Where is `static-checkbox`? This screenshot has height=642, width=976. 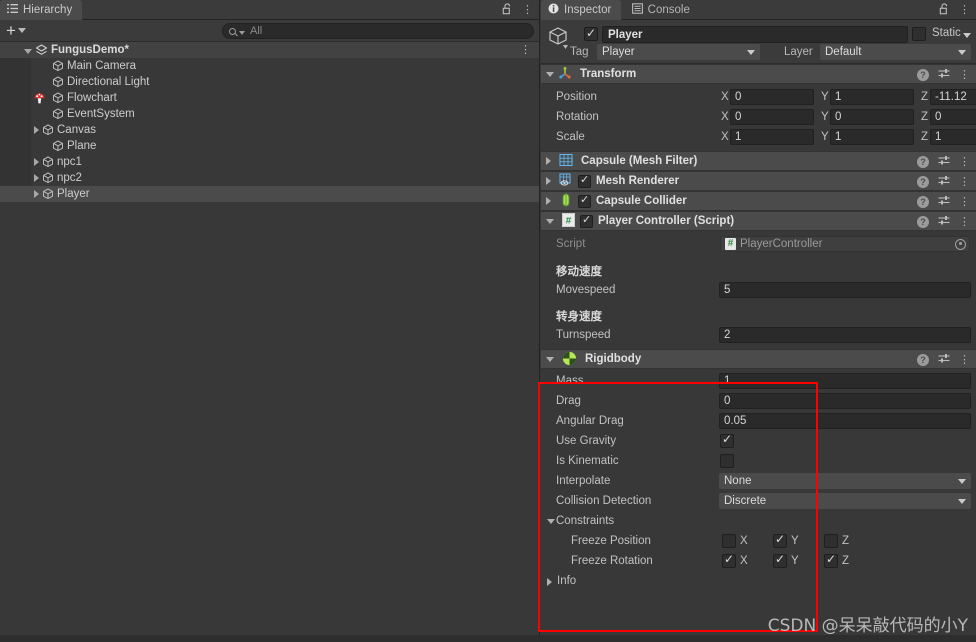
static-checkbox is located at coordinates (919, 34).